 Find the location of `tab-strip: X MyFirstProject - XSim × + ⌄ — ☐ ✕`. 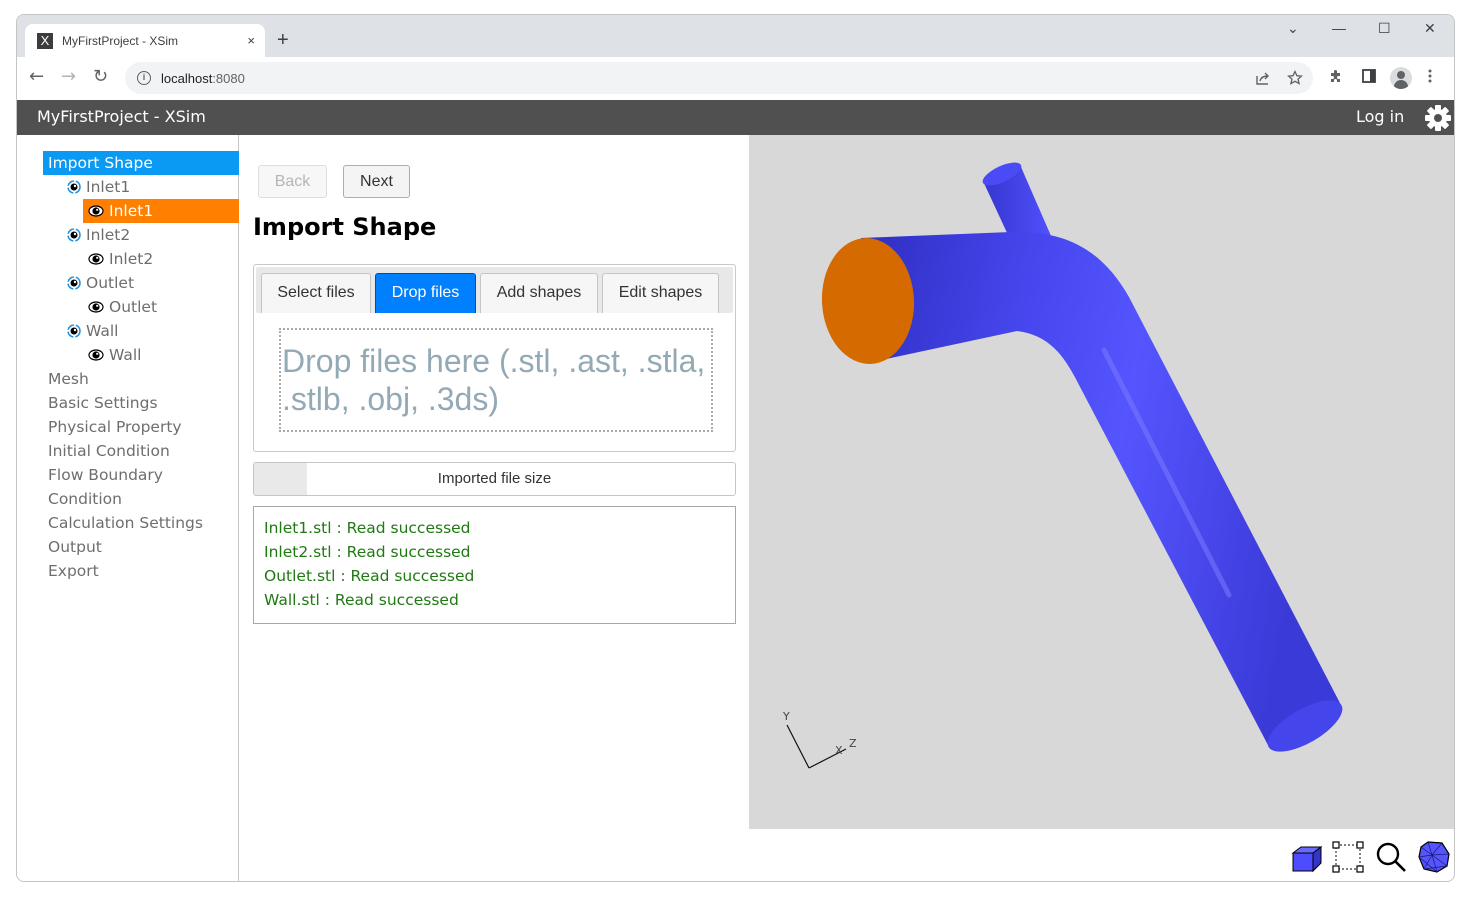

tab-strip: X MyFirstProject - XSim × + ⌄ — ☐ ✕ is located at coordinates (735, 36).